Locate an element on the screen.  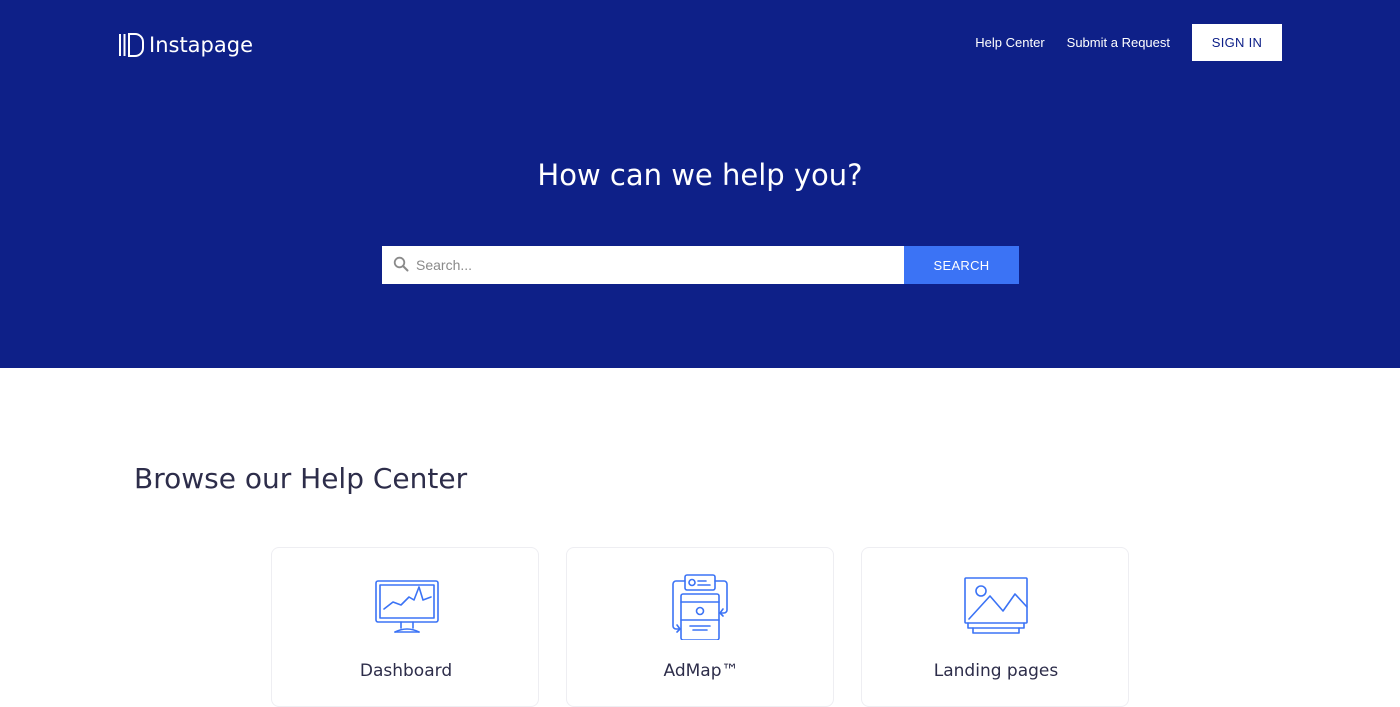
category-label: Landing pages is located at coordinates (996, 671).